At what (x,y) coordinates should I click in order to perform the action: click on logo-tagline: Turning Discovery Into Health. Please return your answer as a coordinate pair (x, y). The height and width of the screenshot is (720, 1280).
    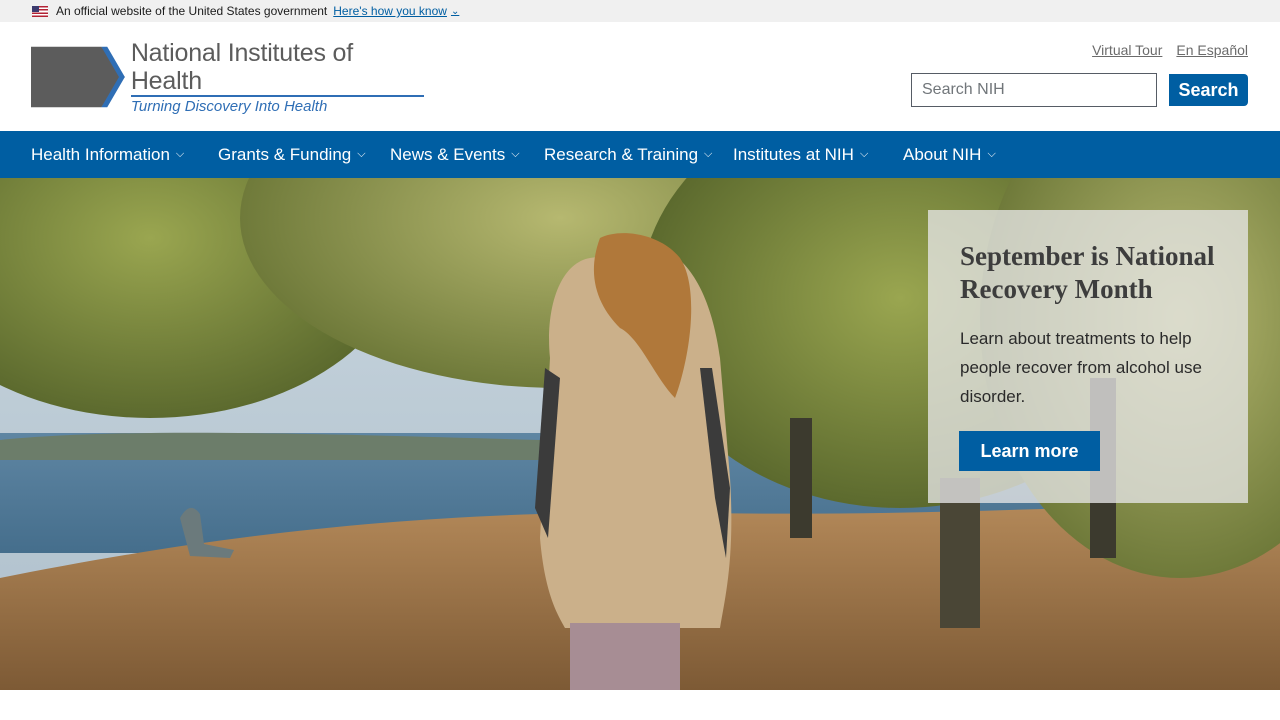
    Looking at the image, I should click on (277, 105).